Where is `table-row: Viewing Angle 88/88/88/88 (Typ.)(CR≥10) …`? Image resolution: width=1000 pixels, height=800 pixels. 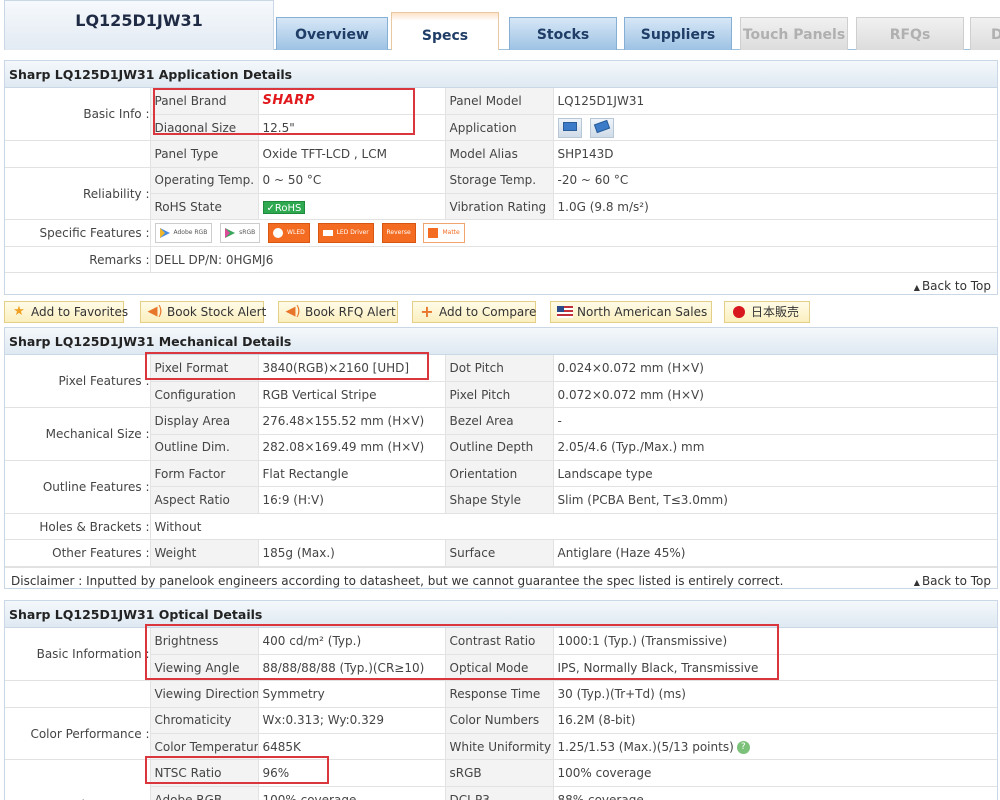
table-row: Viewing Angle 88/88/88/88 (Typ.)(CR≥10) … is located at coordinates (501, 668).